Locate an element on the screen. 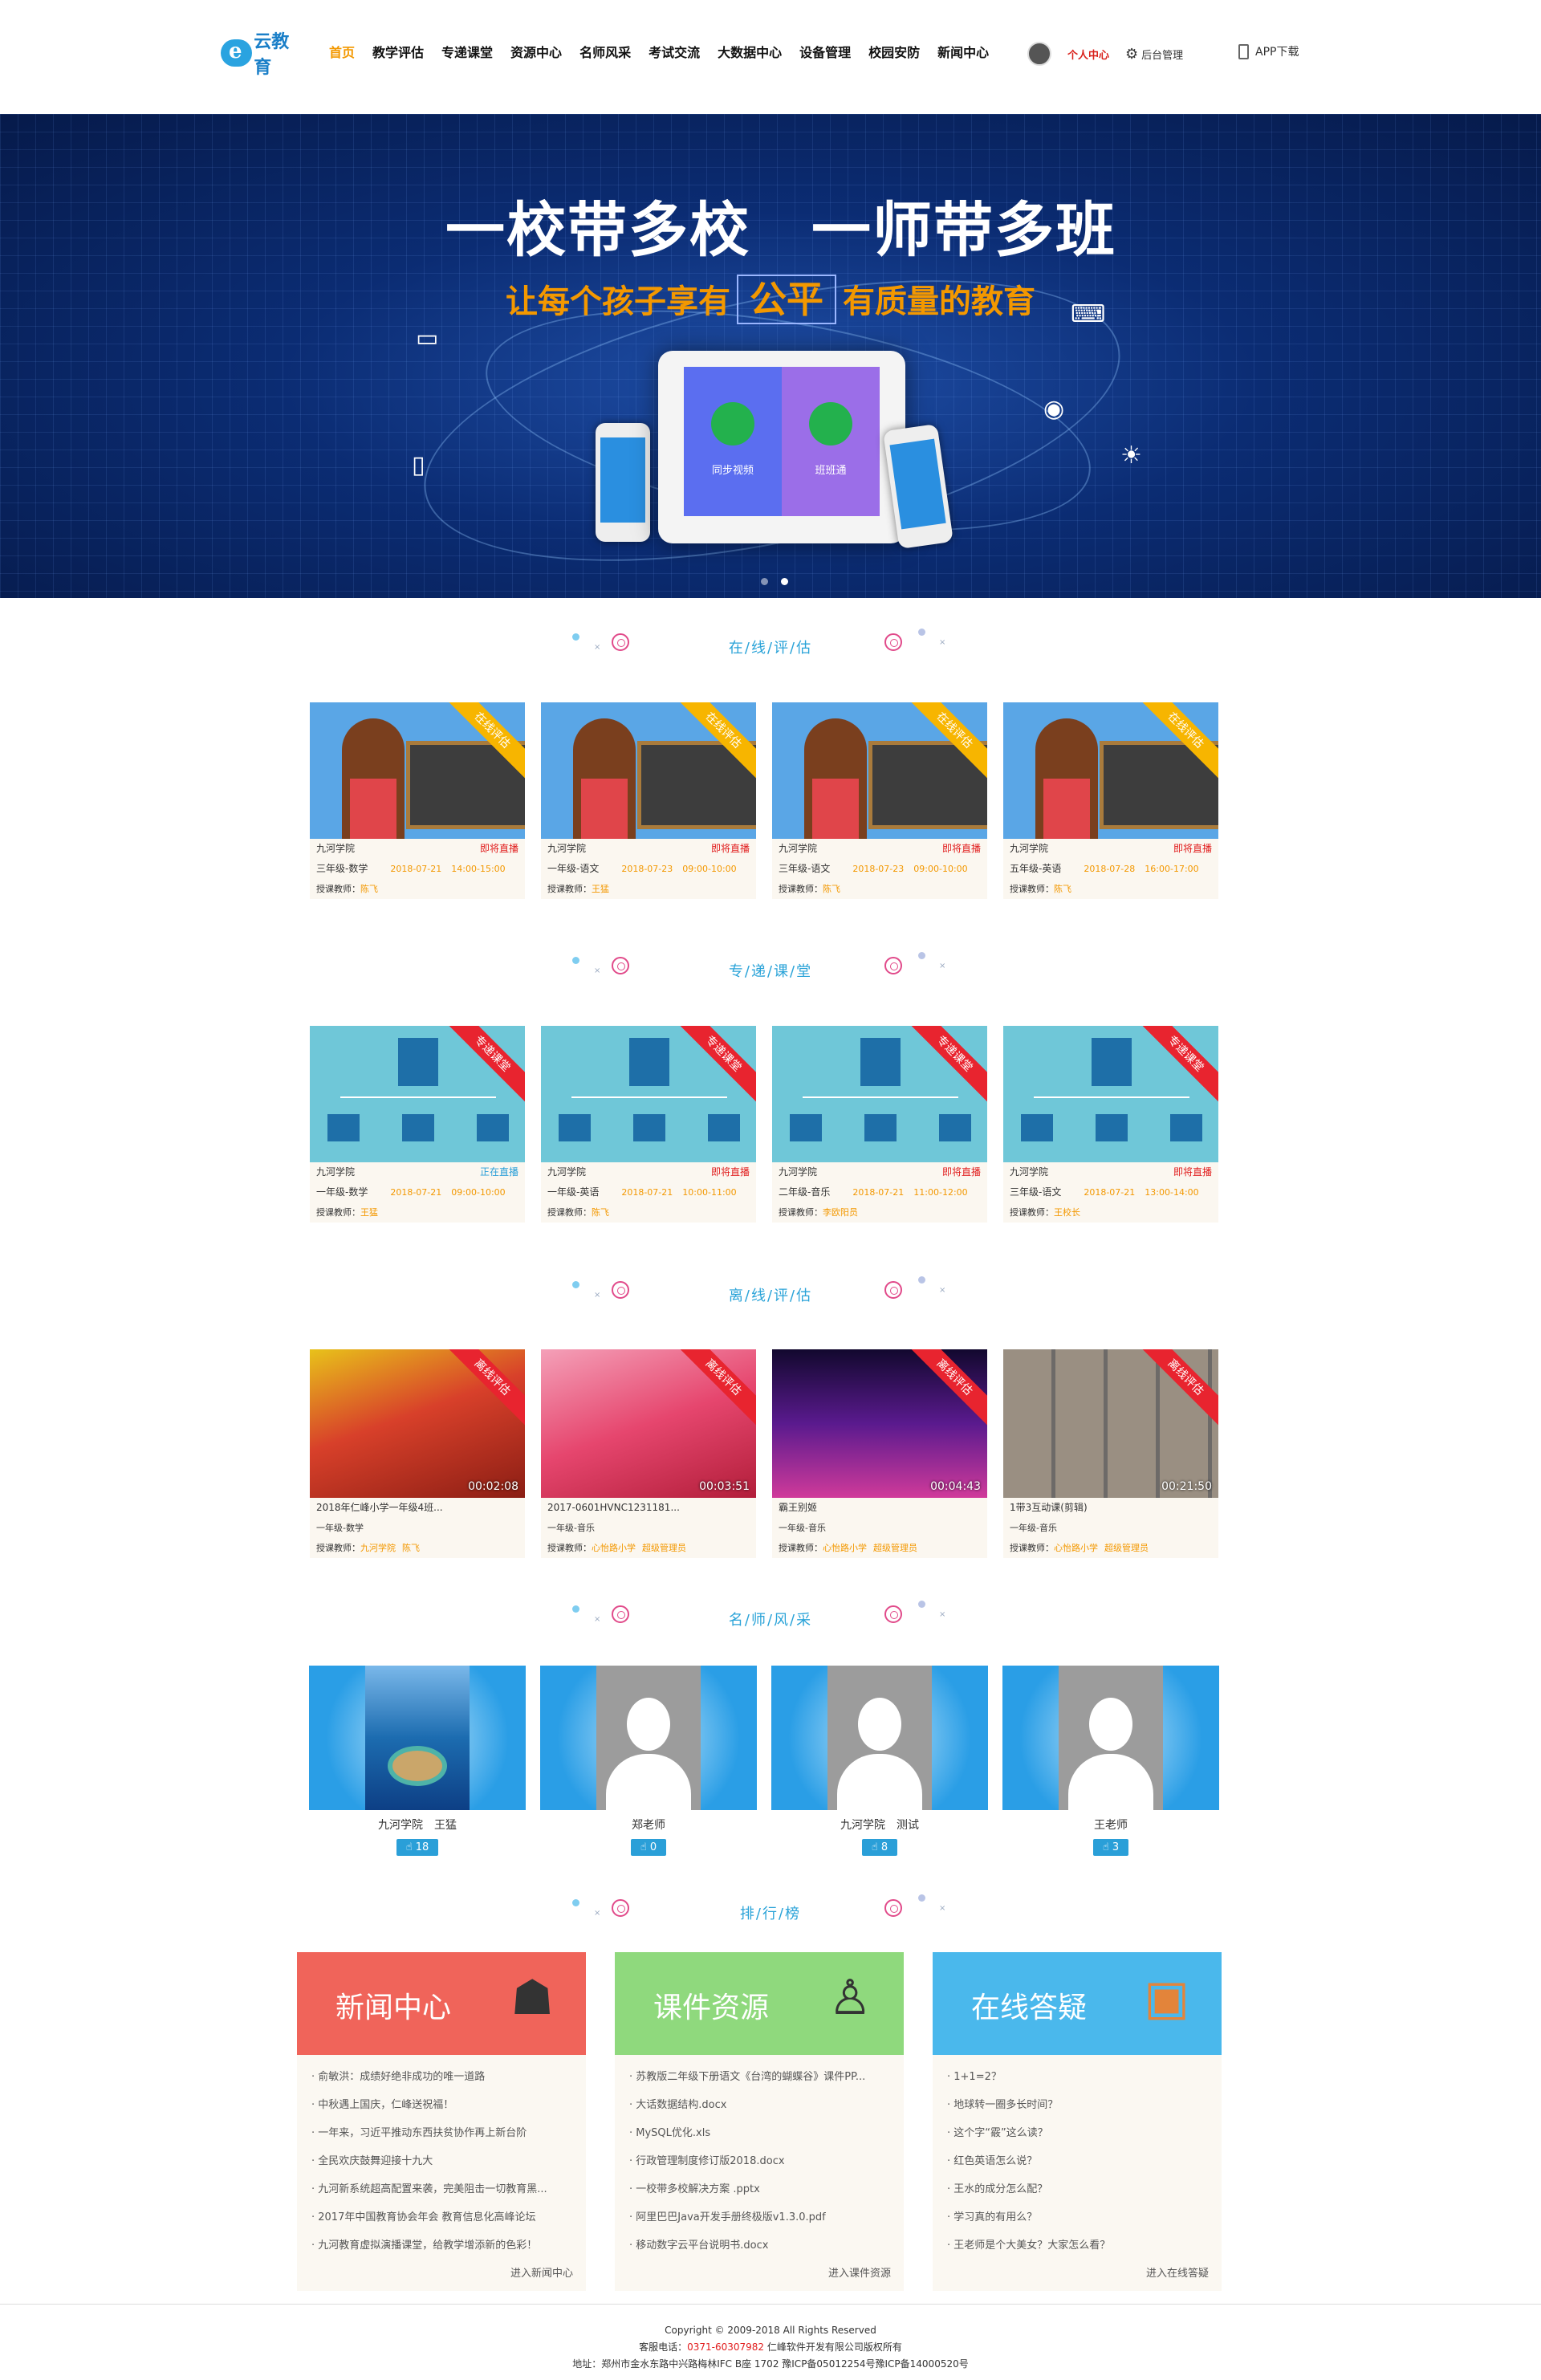 The width and height of the screenshot is (1541, 2380). list-item: · 王水的成分怎么配？ is located at coordinates (1077, 2189).